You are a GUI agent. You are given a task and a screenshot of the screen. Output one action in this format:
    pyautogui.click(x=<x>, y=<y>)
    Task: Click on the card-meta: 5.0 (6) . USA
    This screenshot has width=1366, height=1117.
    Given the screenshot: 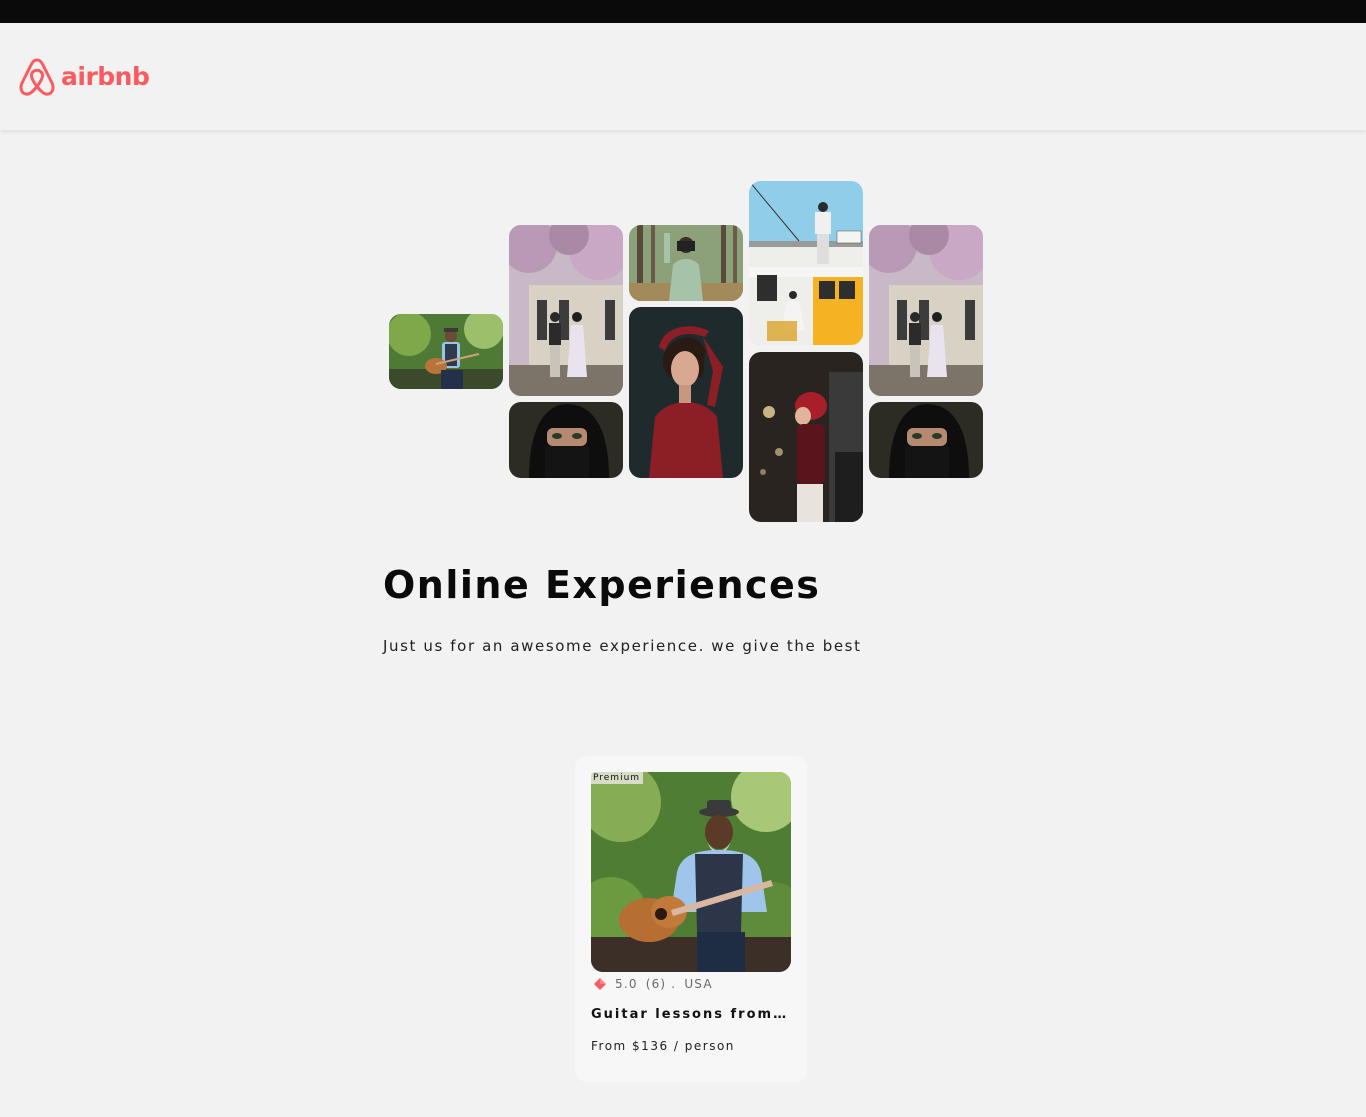 What is the action you would take?
    pyautogui.click(x=653, y=984)
    